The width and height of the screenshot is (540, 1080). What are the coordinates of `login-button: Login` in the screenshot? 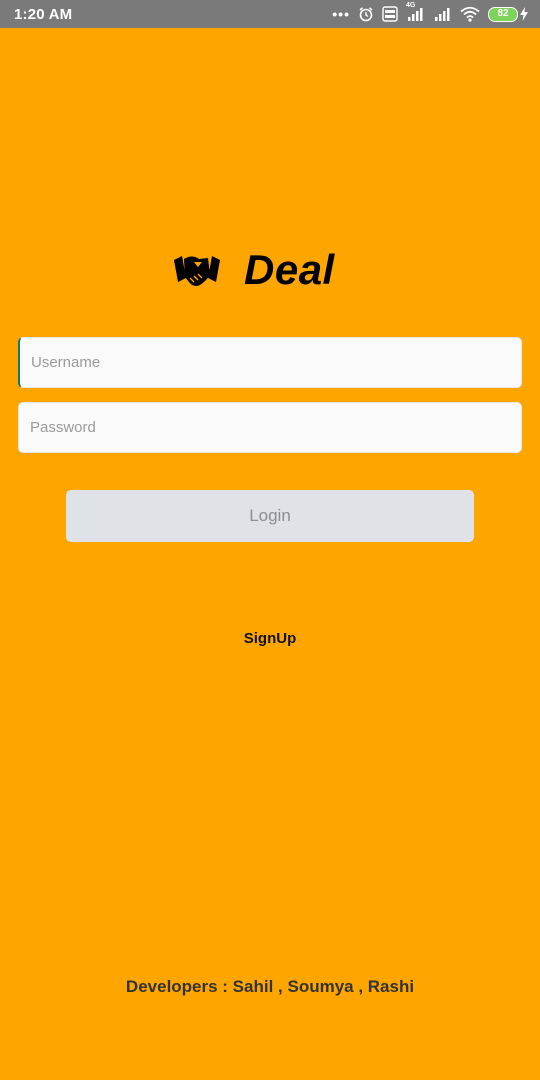 It's located at (270, 516).